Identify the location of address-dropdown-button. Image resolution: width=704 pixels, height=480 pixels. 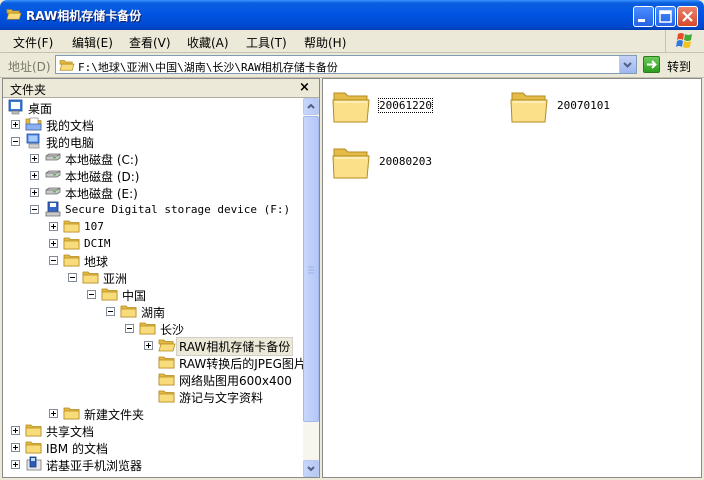
(627, 64).